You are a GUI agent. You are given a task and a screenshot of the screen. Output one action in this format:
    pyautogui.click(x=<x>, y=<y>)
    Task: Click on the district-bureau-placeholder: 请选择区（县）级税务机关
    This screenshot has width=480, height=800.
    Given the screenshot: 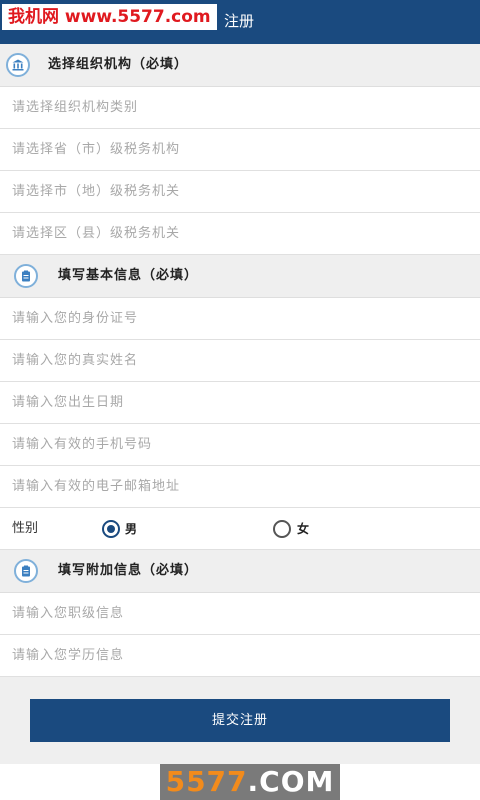 What is the action you would take?
    pyautogui.click(x=96, y=233)
    